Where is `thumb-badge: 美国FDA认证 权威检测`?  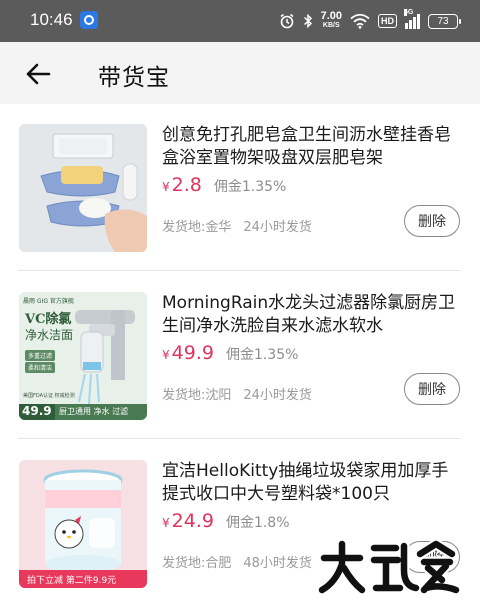 thumb-badge: 美国FDA认证 权威检测 is located at coordinates (49, 396).